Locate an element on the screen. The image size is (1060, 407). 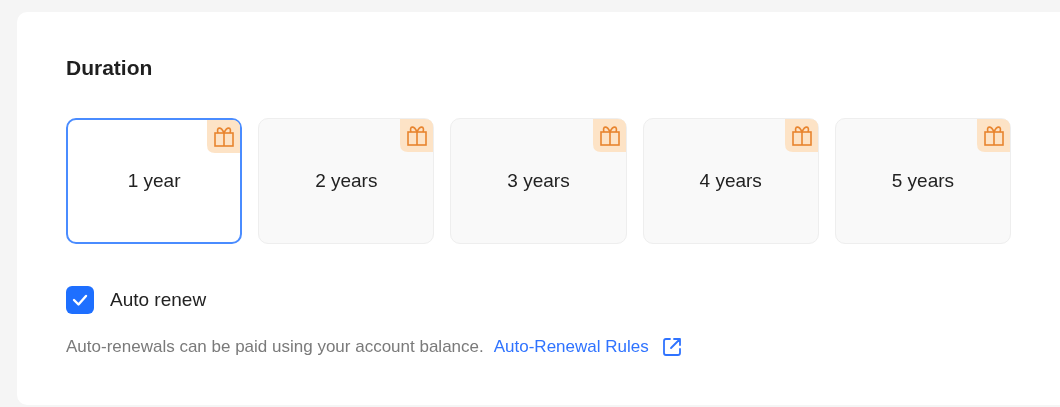
external-link-icon is located at coordinates (671, 347).